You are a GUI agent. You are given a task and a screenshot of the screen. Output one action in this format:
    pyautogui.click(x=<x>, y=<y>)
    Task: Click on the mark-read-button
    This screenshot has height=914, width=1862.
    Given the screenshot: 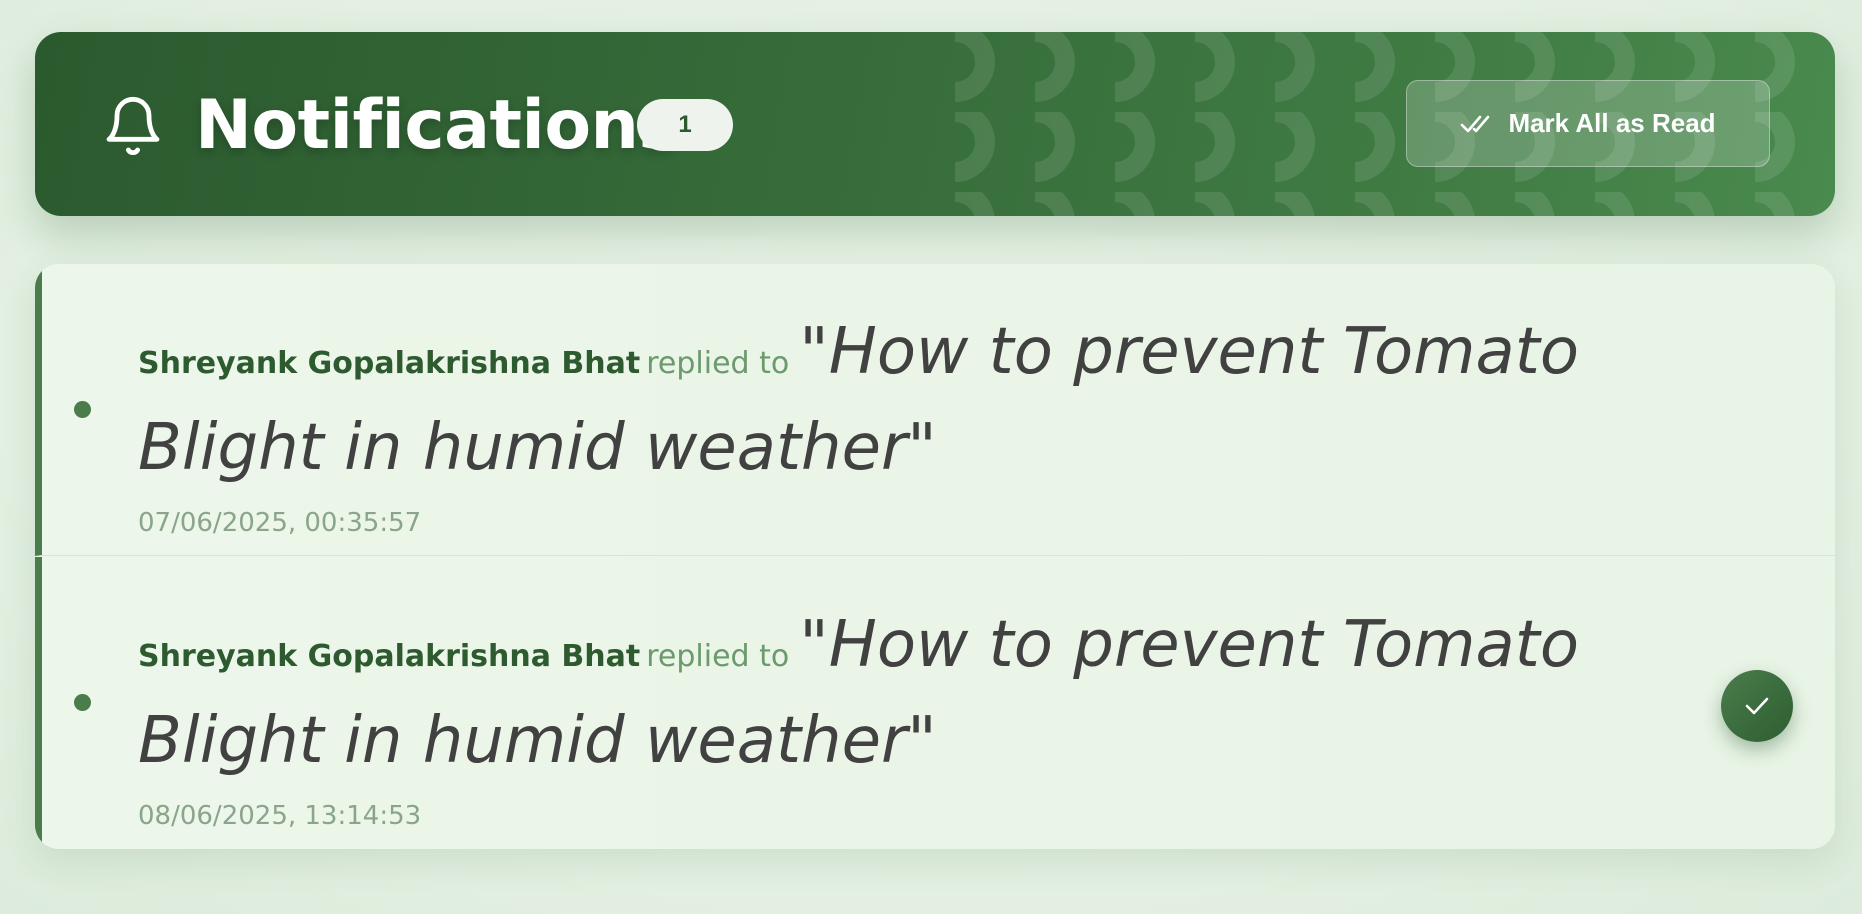 What is the action you would take?
    pyautogui.click(x=1757, y=706)
    